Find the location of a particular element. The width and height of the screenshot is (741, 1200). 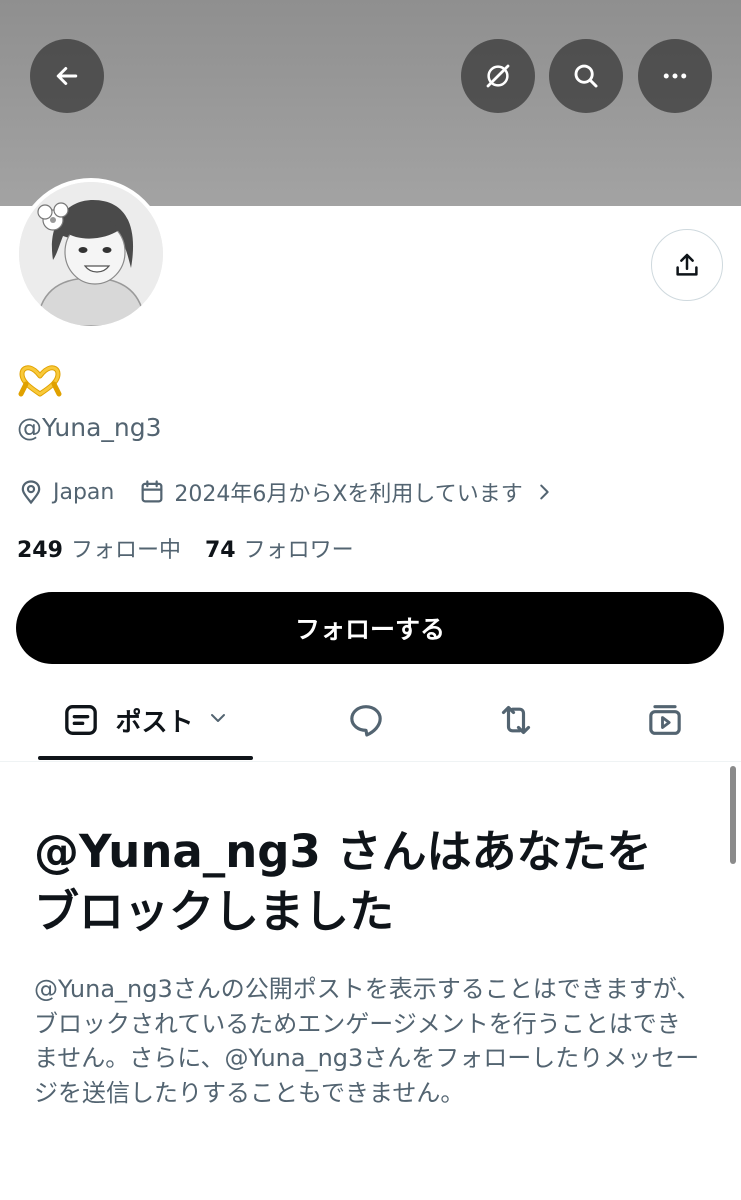

location-icon is located at coordinates (31, 492).